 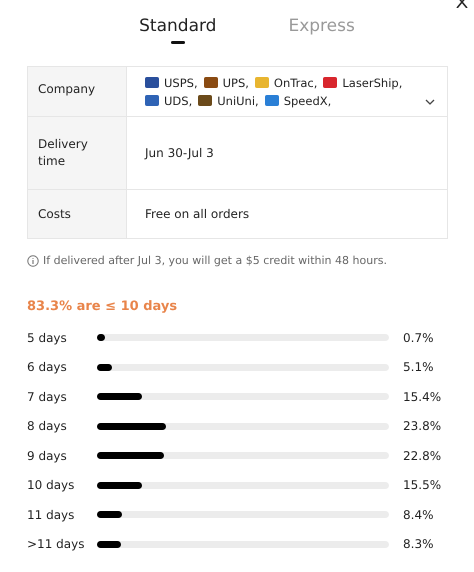 I want to click on distribution-headline: 83.3% are ≤ 10 days, so click(x=102, y=306).